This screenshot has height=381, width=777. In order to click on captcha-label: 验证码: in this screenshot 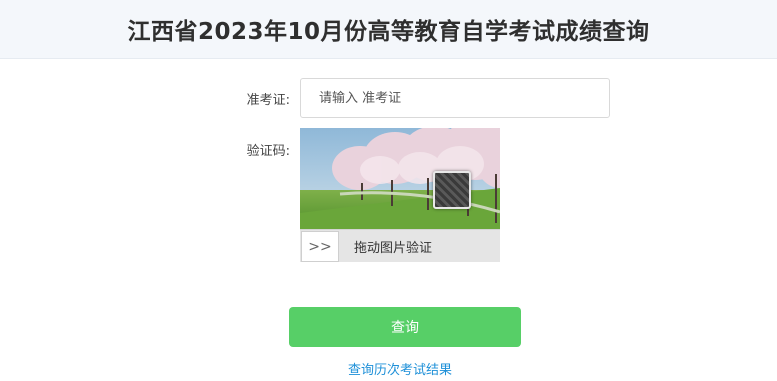, I will do `click(268, 151)`.